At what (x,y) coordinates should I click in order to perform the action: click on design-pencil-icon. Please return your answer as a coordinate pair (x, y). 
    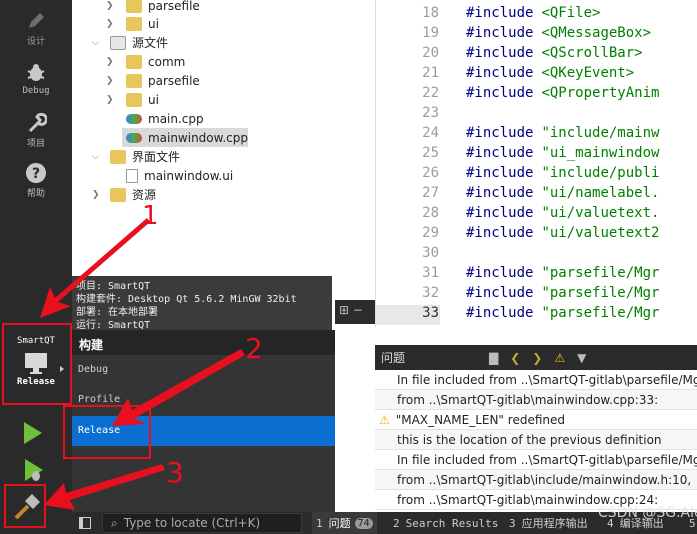
    Looking at the image, I should click on (36, 20).